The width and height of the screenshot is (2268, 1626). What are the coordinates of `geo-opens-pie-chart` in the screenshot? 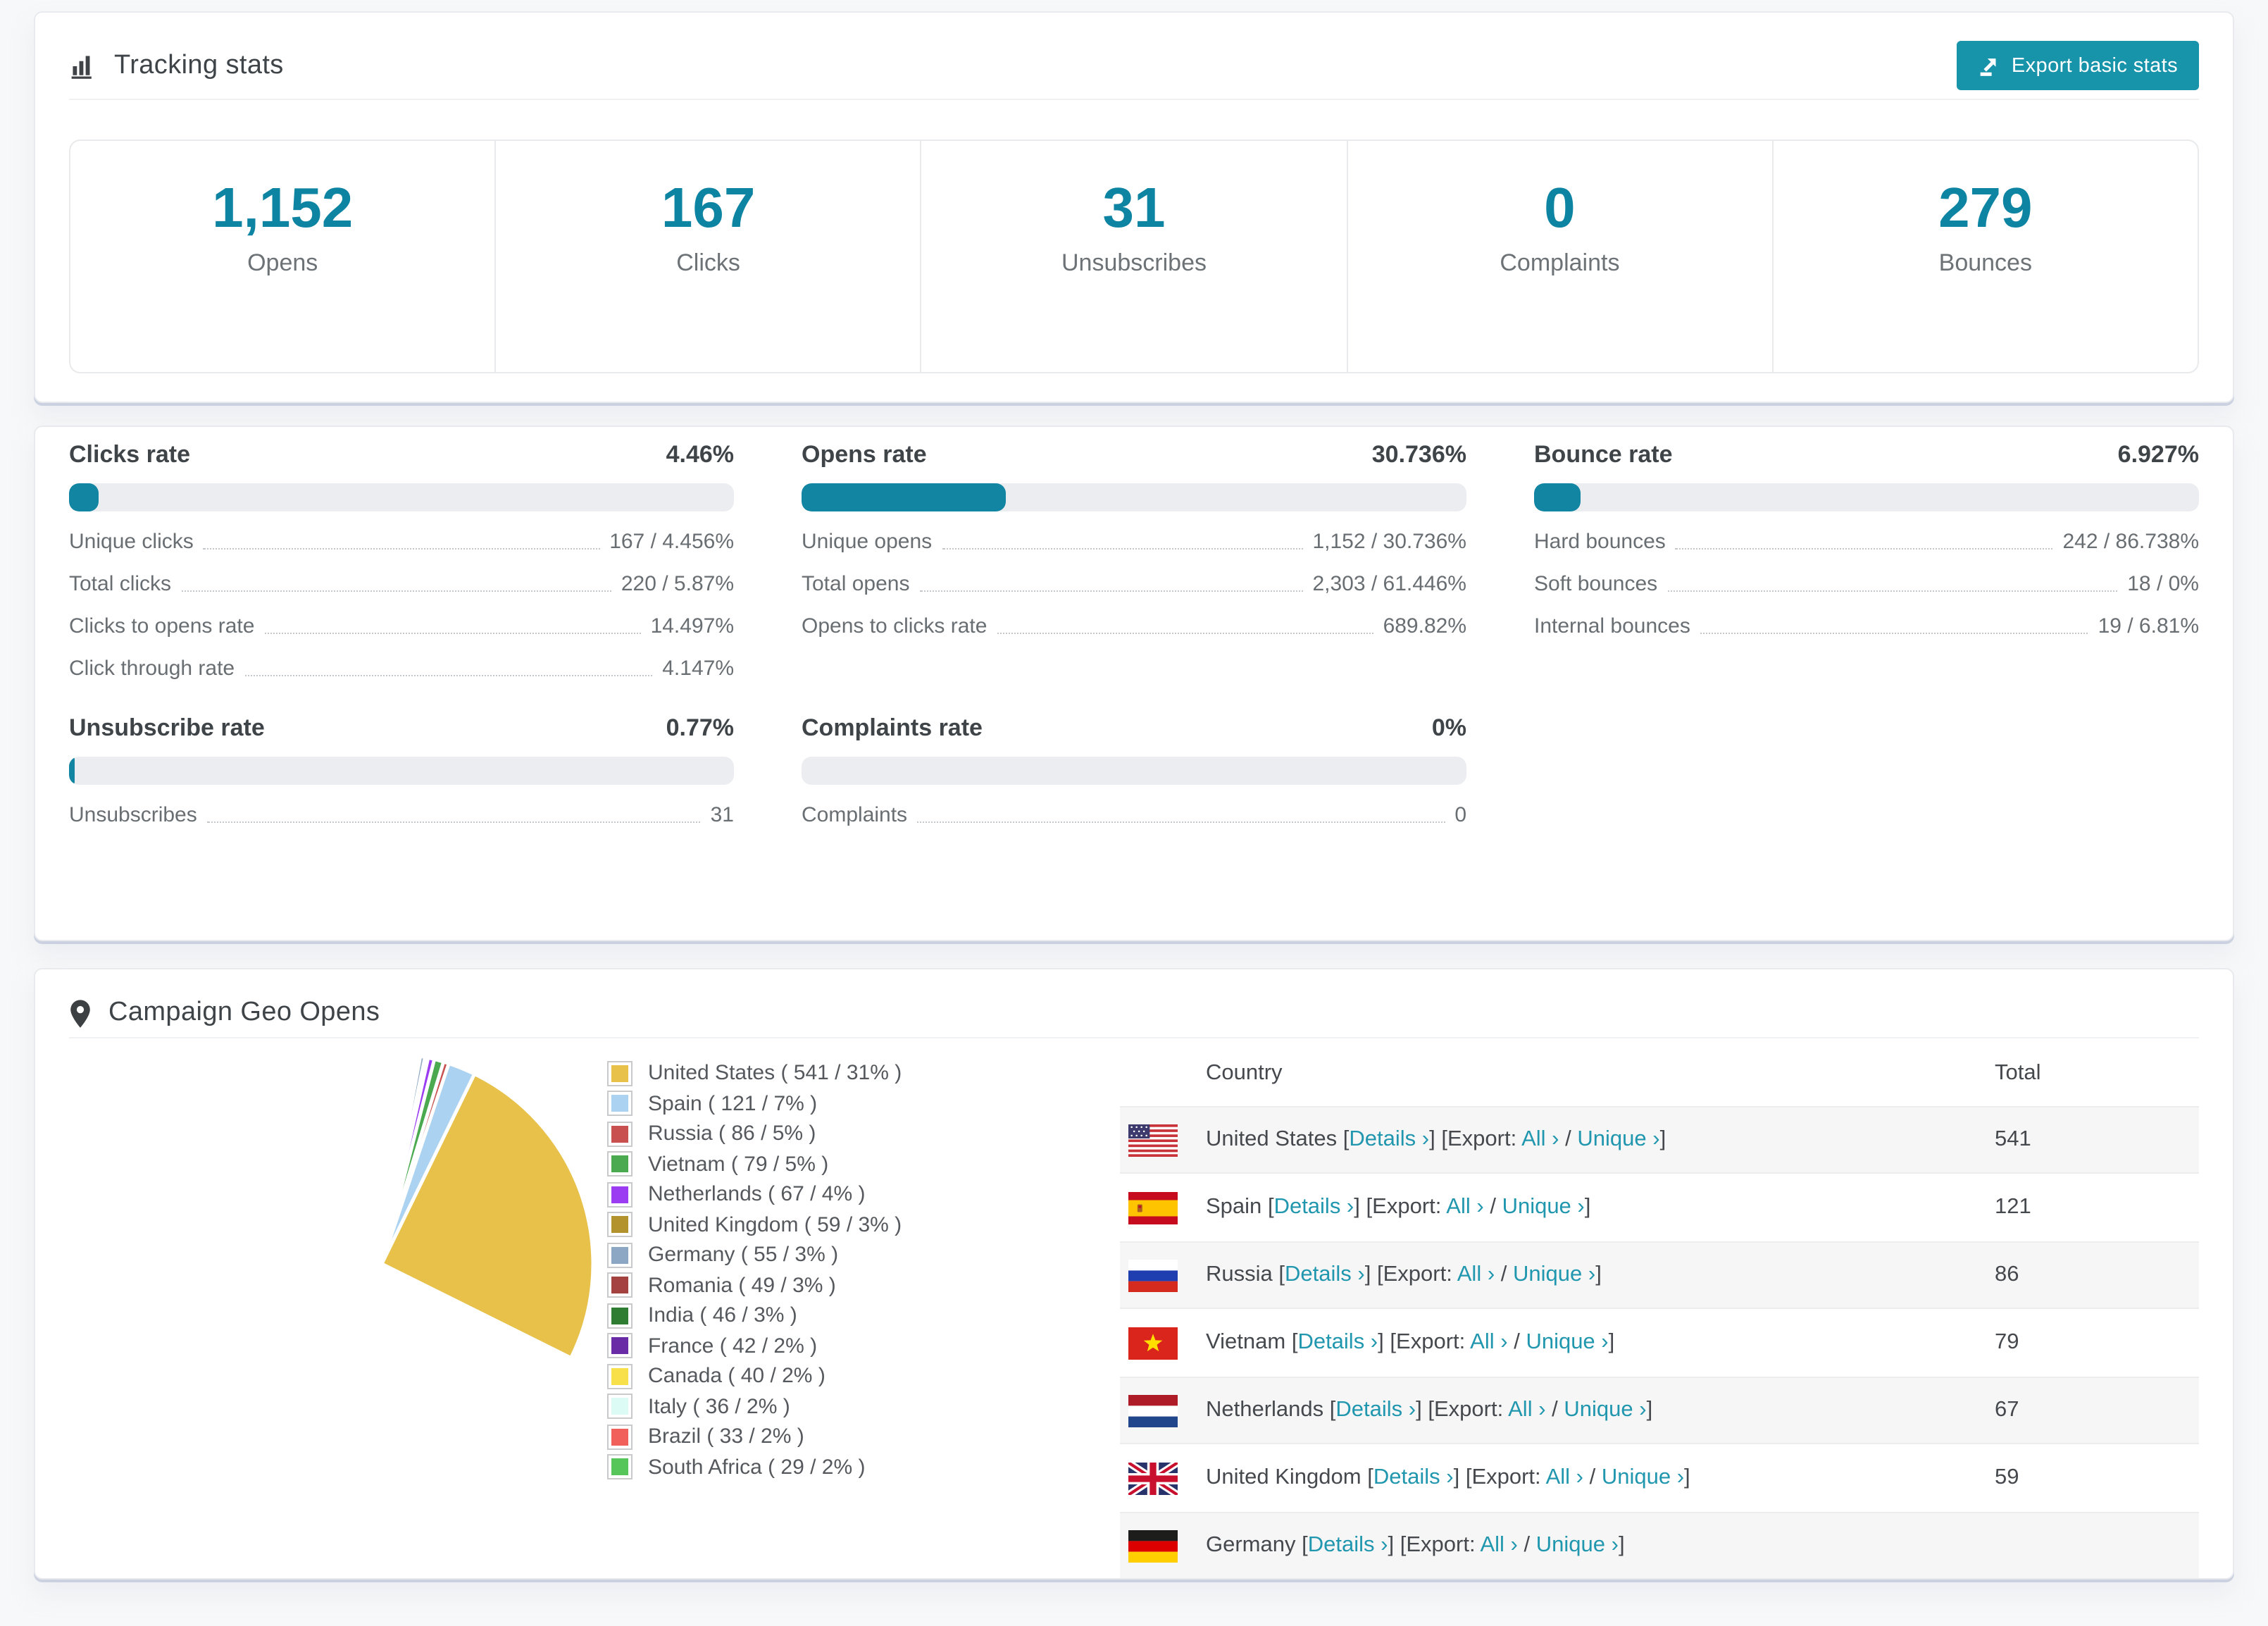 It's located at (488, 1205).